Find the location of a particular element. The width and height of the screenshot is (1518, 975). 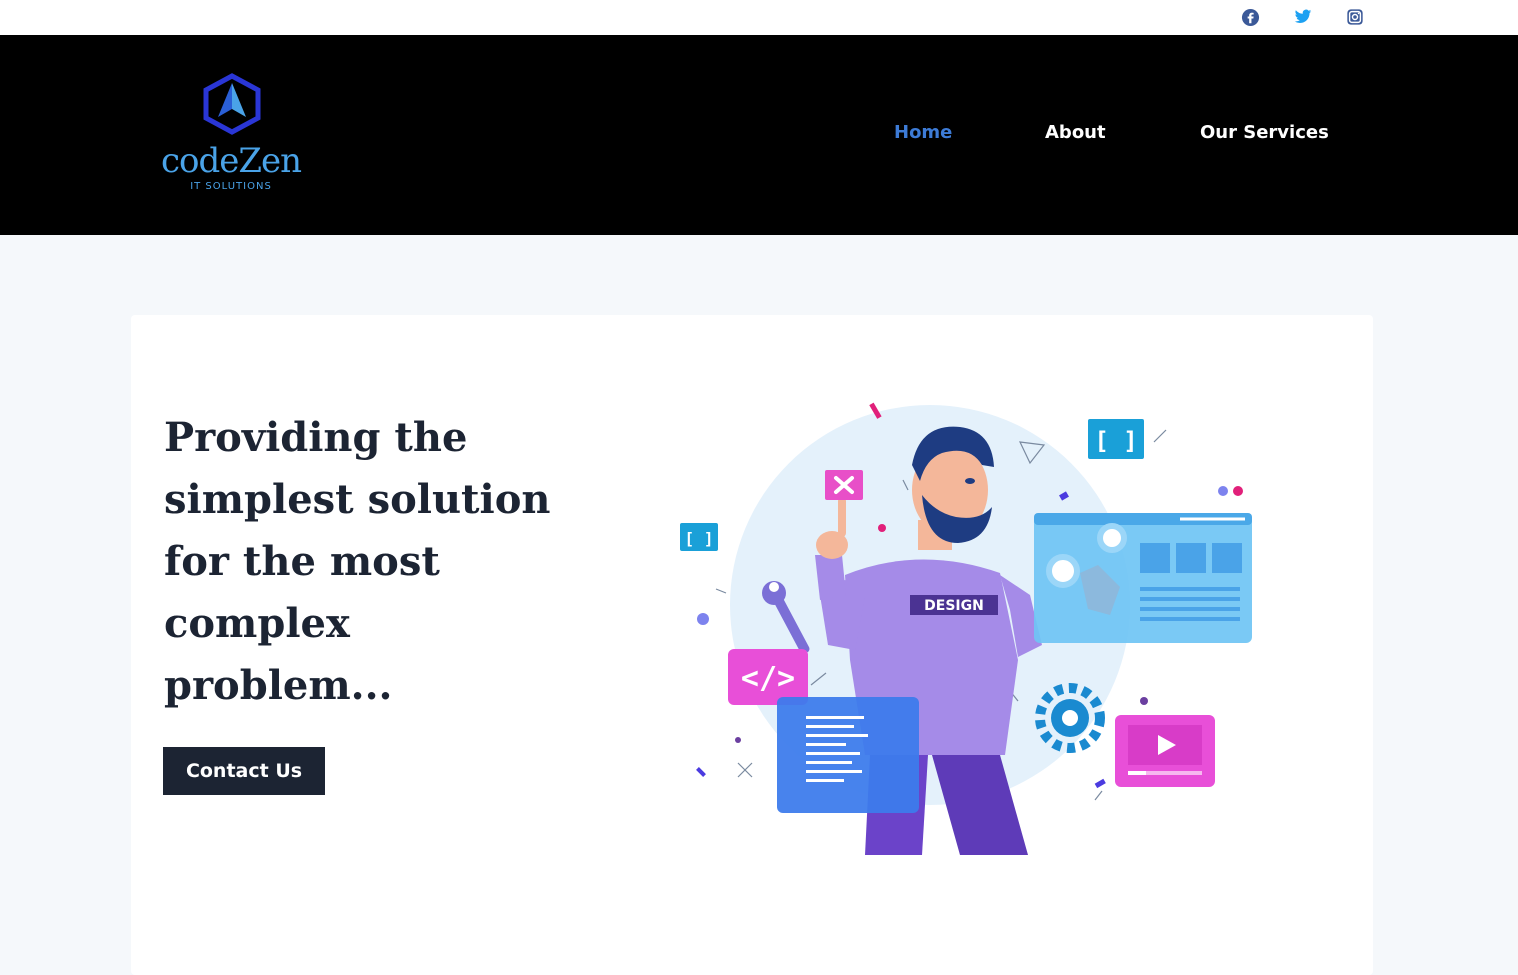

facebook-icon is located at coordinates (1250, 17).